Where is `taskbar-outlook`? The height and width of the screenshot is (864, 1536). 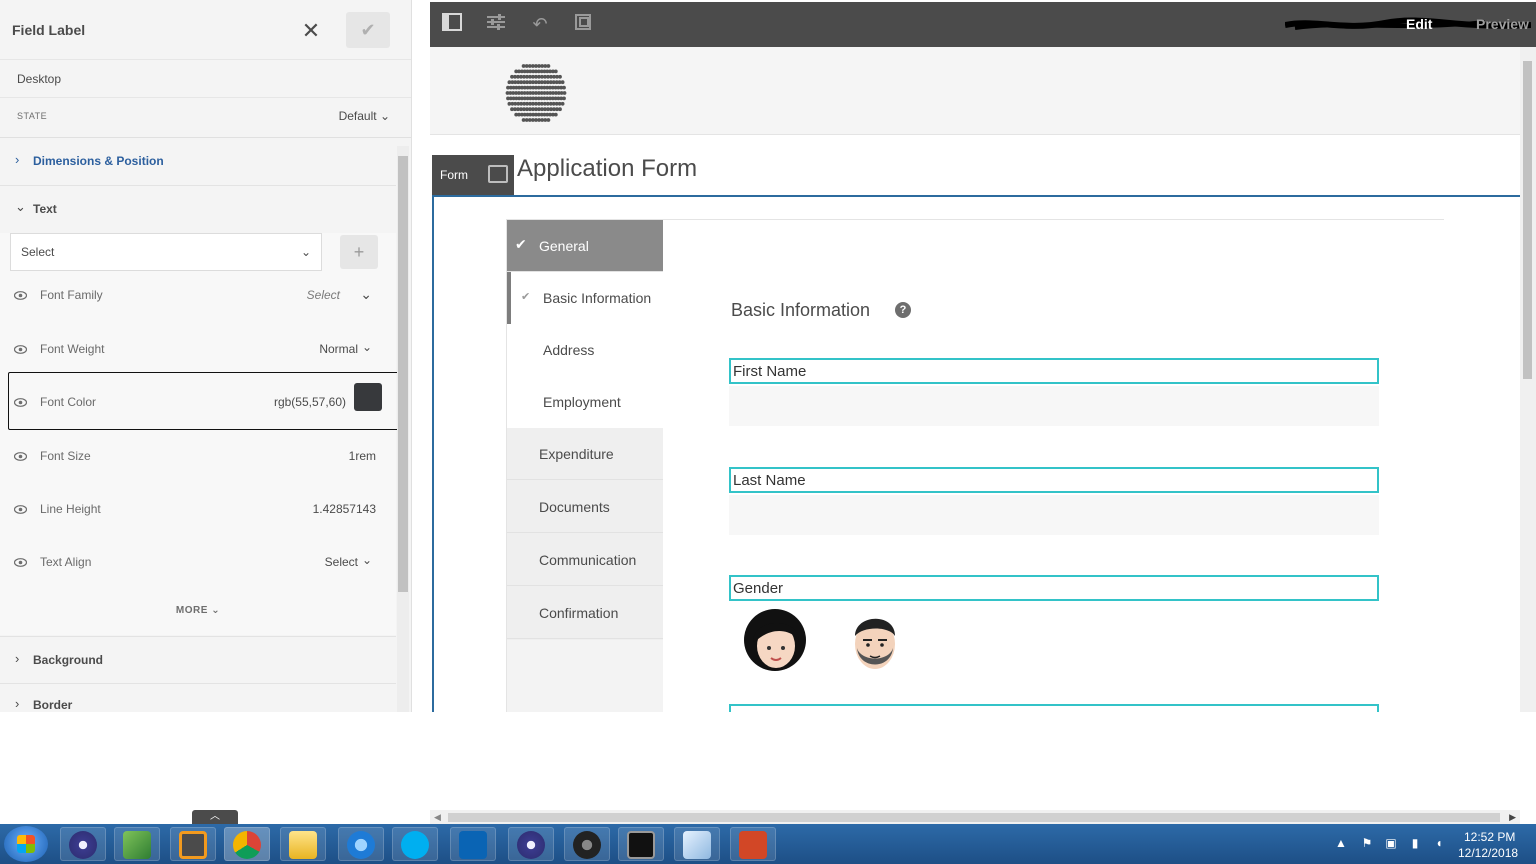 taskbar-outlook is located at coordinates (473, 844).